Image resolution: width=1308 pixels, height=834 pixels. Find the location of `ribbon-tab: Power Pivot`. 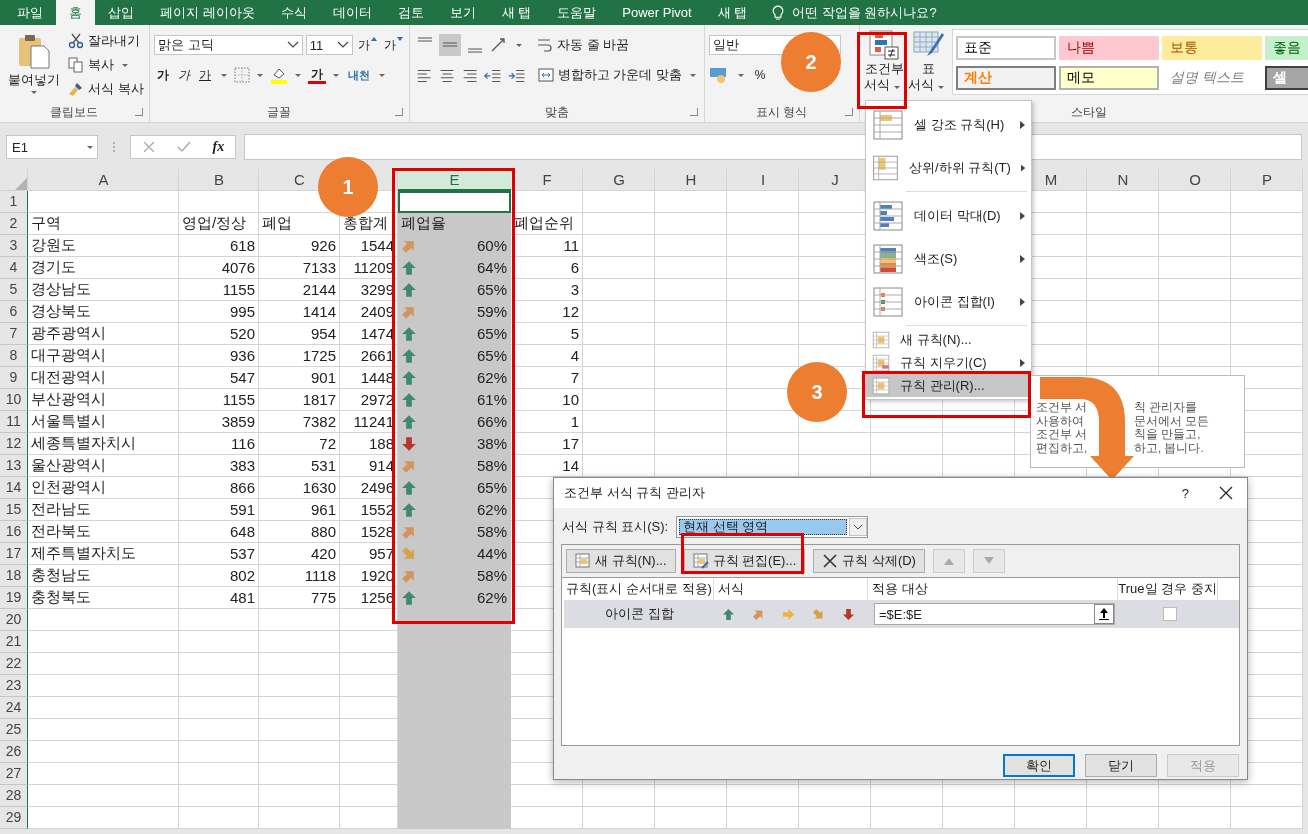

ribbon-tab: Power Pivot is located at coordinates (657, 12).